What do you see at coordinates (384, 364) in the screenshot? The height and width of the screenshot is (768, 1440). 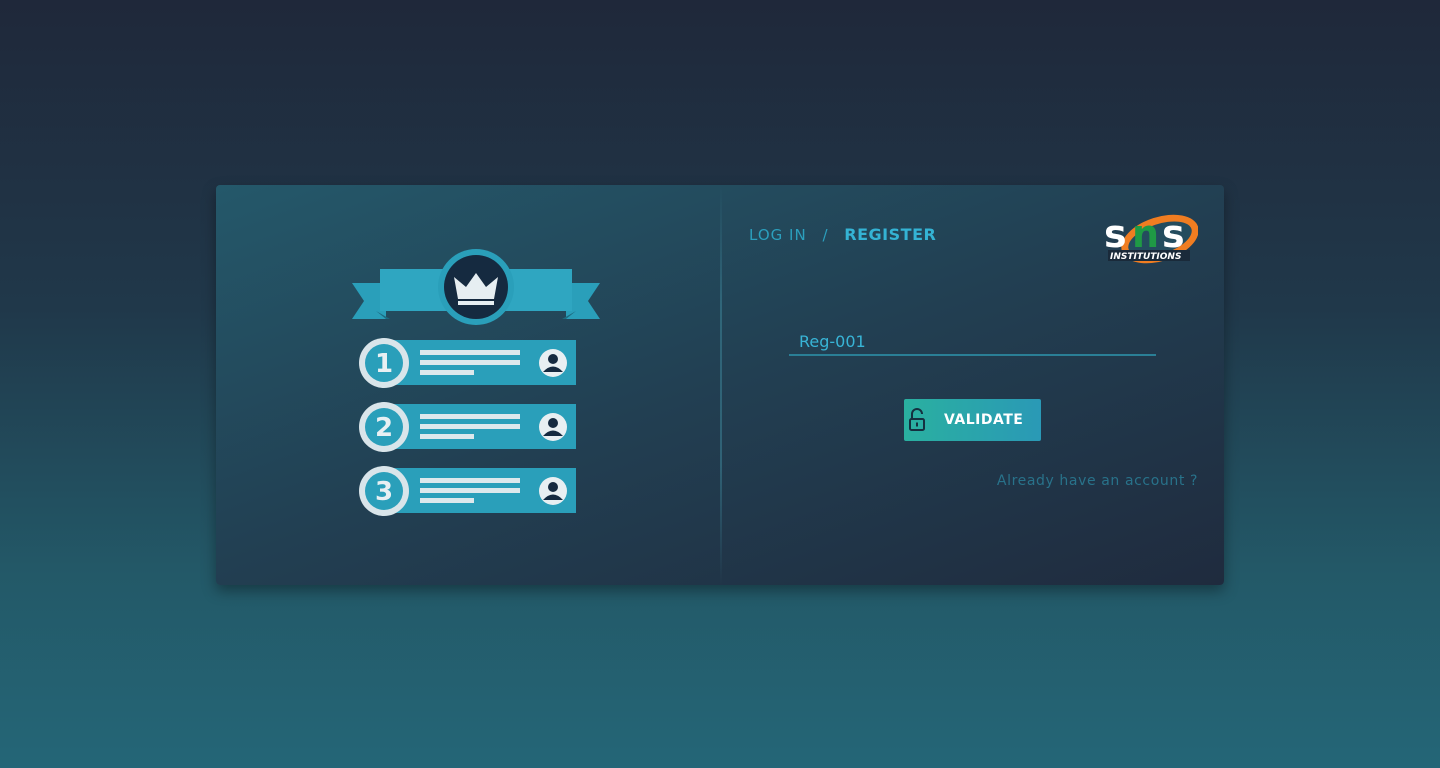 I see `rank-number-1: 1` at bounding box center [384, 364].